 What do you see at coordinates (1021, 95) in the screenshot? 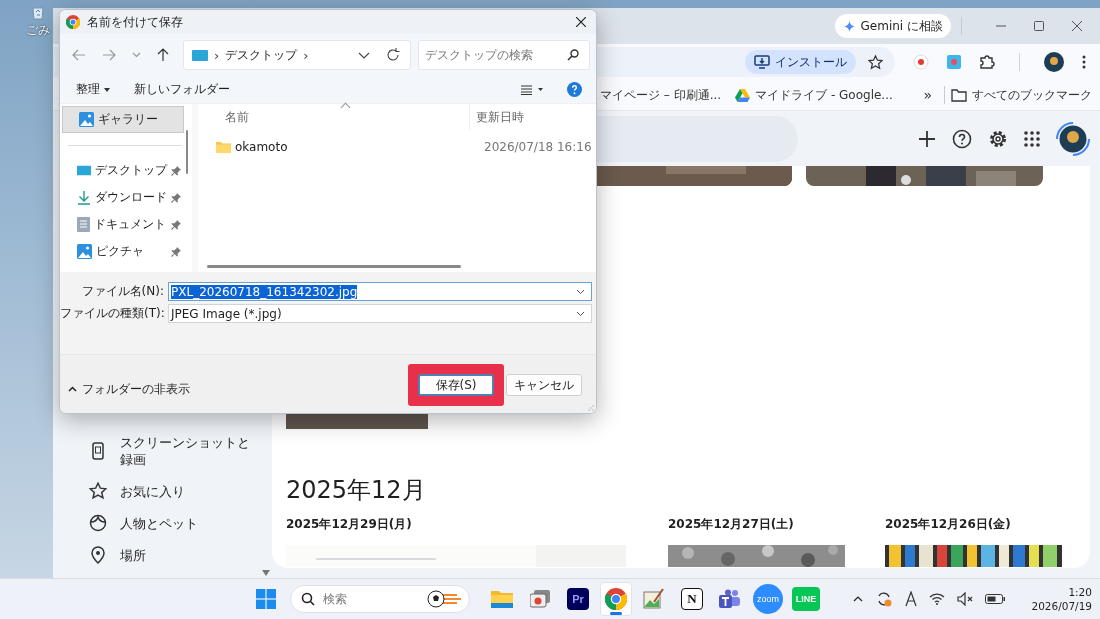
I see `all-bookmarks-link: すべてのブックマーク` at bounding box center [1021, 95].